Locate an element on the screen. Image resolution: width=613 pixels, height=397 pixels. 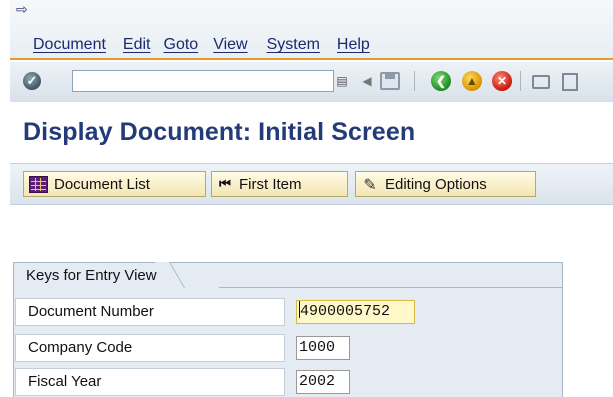
editing-options-label: Editing Options is located at coordinates (436, 184).